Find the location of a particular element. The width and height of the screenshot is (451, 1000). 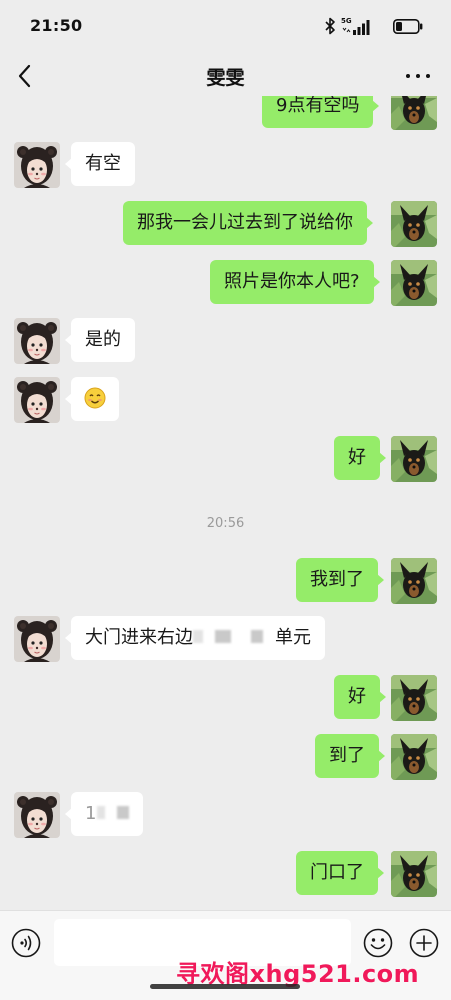

battery-icon is located at coordinates (408, 26).